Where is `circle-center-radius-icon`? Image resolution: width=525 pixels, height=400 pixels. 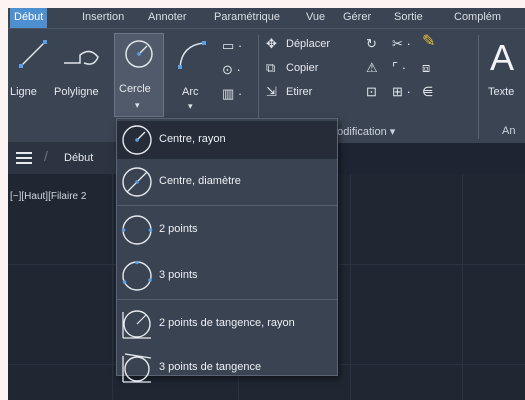
circle-center-radius-icon is located at coordinates (137, 140).